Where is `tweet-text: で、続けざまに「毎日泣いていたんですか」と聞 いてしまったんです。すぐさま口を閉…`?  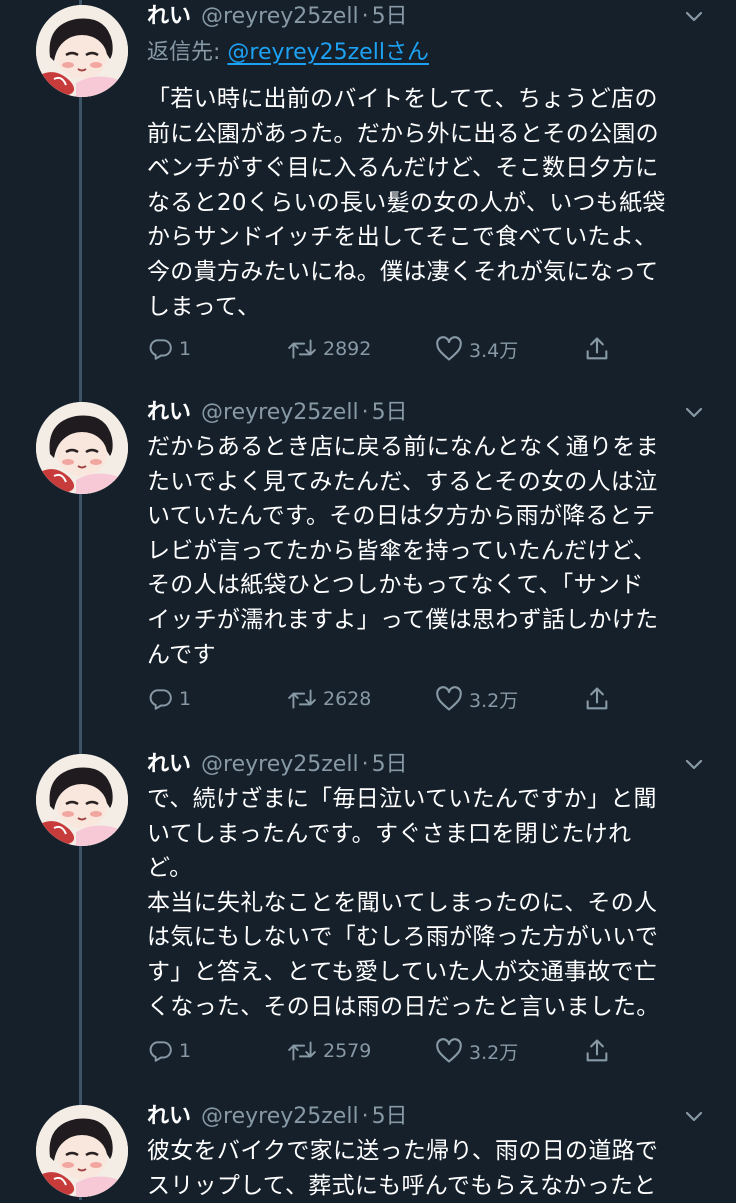 tweet-text: で、続けざまに「毎日泣いていたんですか」と聞 いてしまったんです。すぐさま口を閉… is located at coordinates (403, 903).